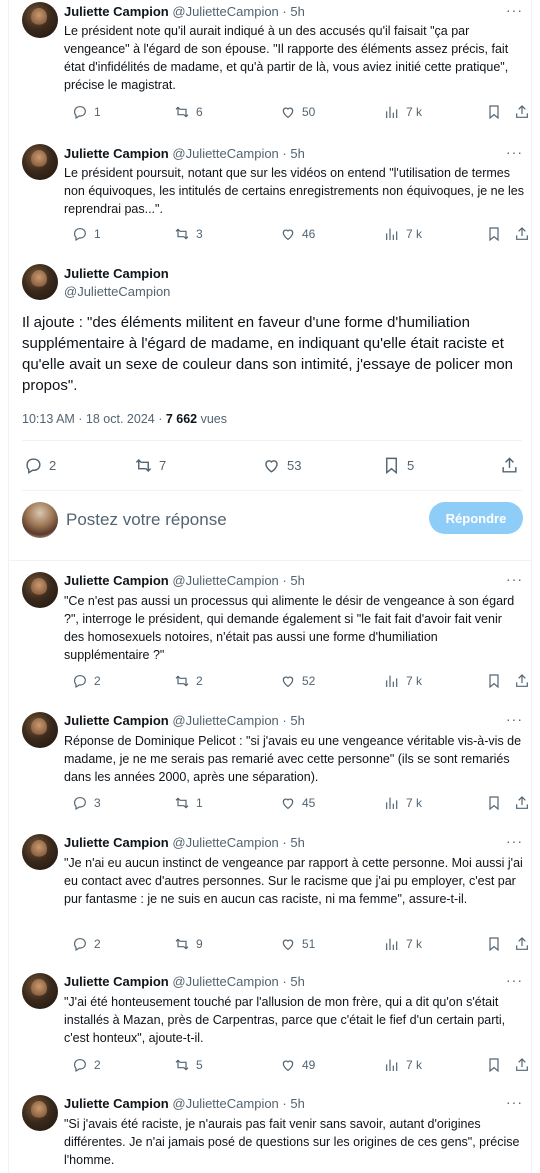 This screenshot has height=1173, width=540. I want to click on bookmark-button: 5, so click(398, 465).